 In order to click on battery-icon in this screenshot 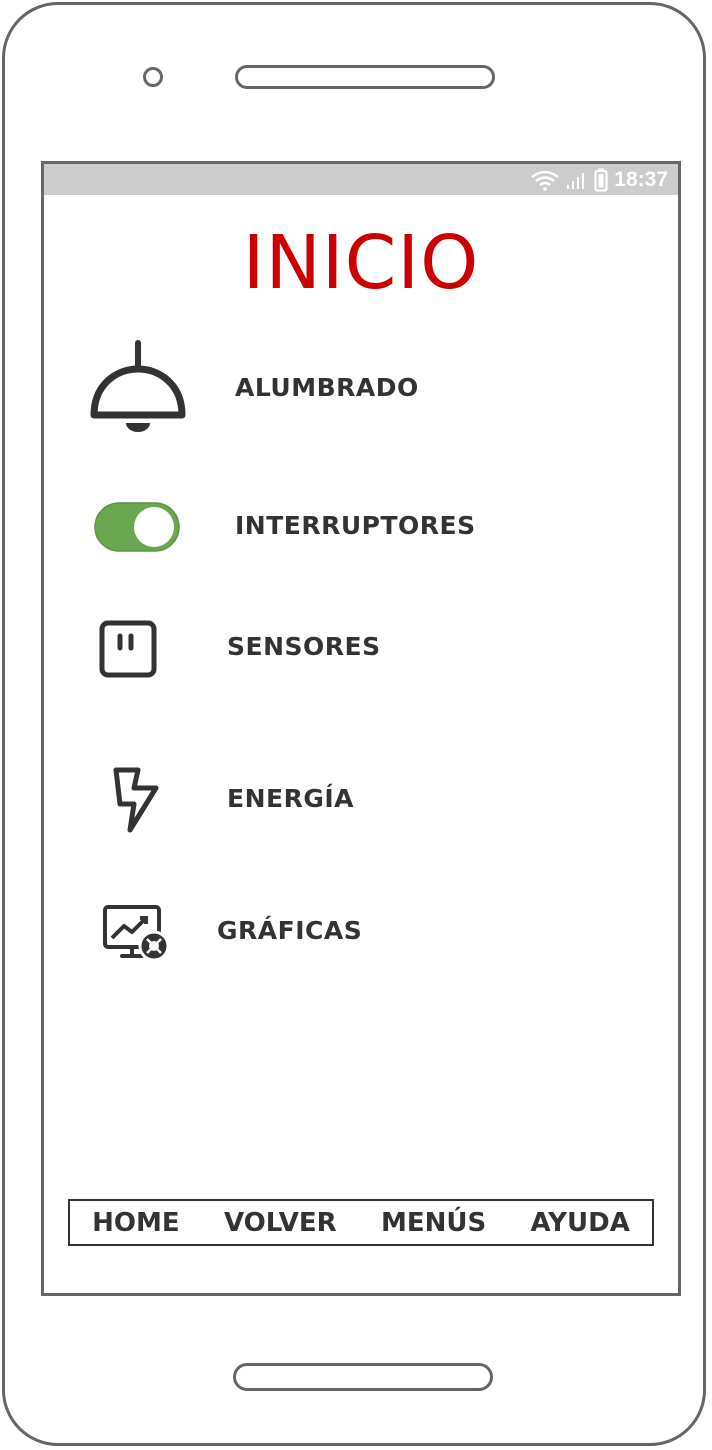, I will do `click(601, 180)`.